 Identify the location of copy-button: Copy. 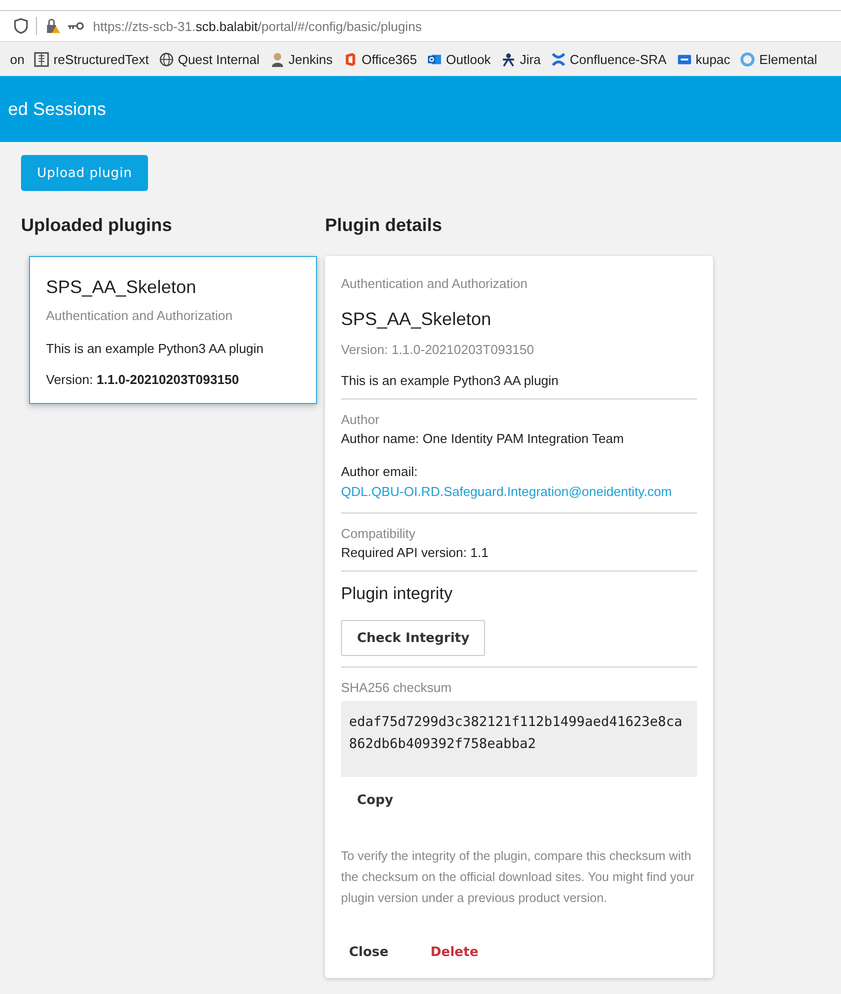
(375, 800).